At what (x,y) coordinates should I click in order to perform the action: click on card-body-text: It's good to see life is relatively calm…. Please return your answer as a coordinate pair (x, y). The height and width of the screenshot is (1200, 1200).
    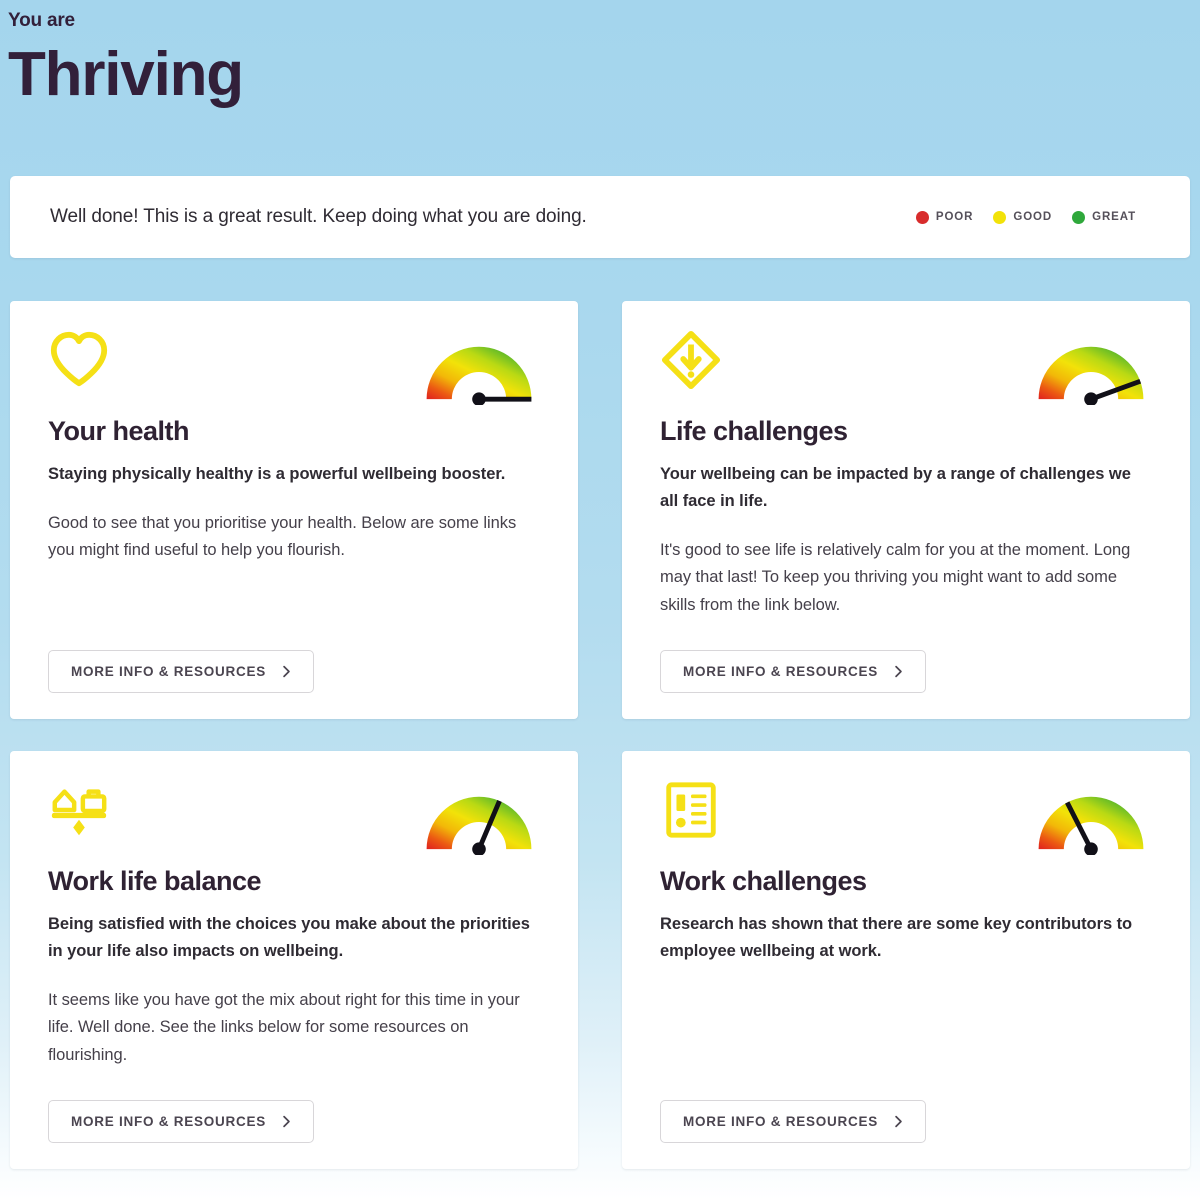
    Looking at the image, I should click on (895, 577).